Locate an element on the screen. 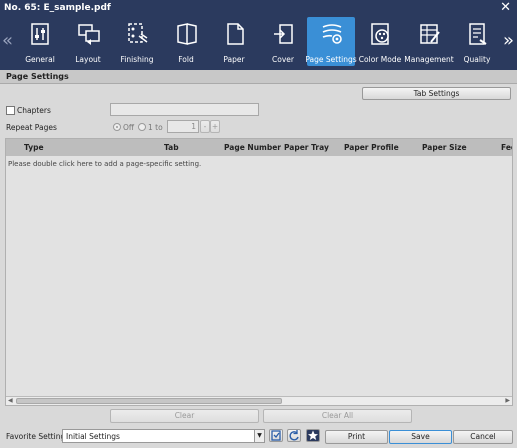 Image resolution: width=517 pixels, height=448 pixels. repeat-range-label: 1 to is located at coordinates (155, 127).